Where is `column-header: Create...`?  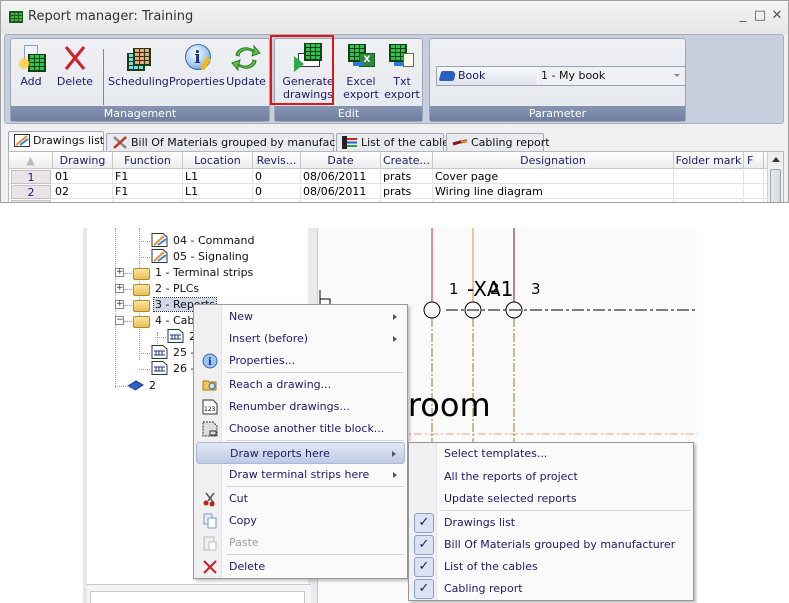 column-header: Create... is located at coordinates (407, 160).